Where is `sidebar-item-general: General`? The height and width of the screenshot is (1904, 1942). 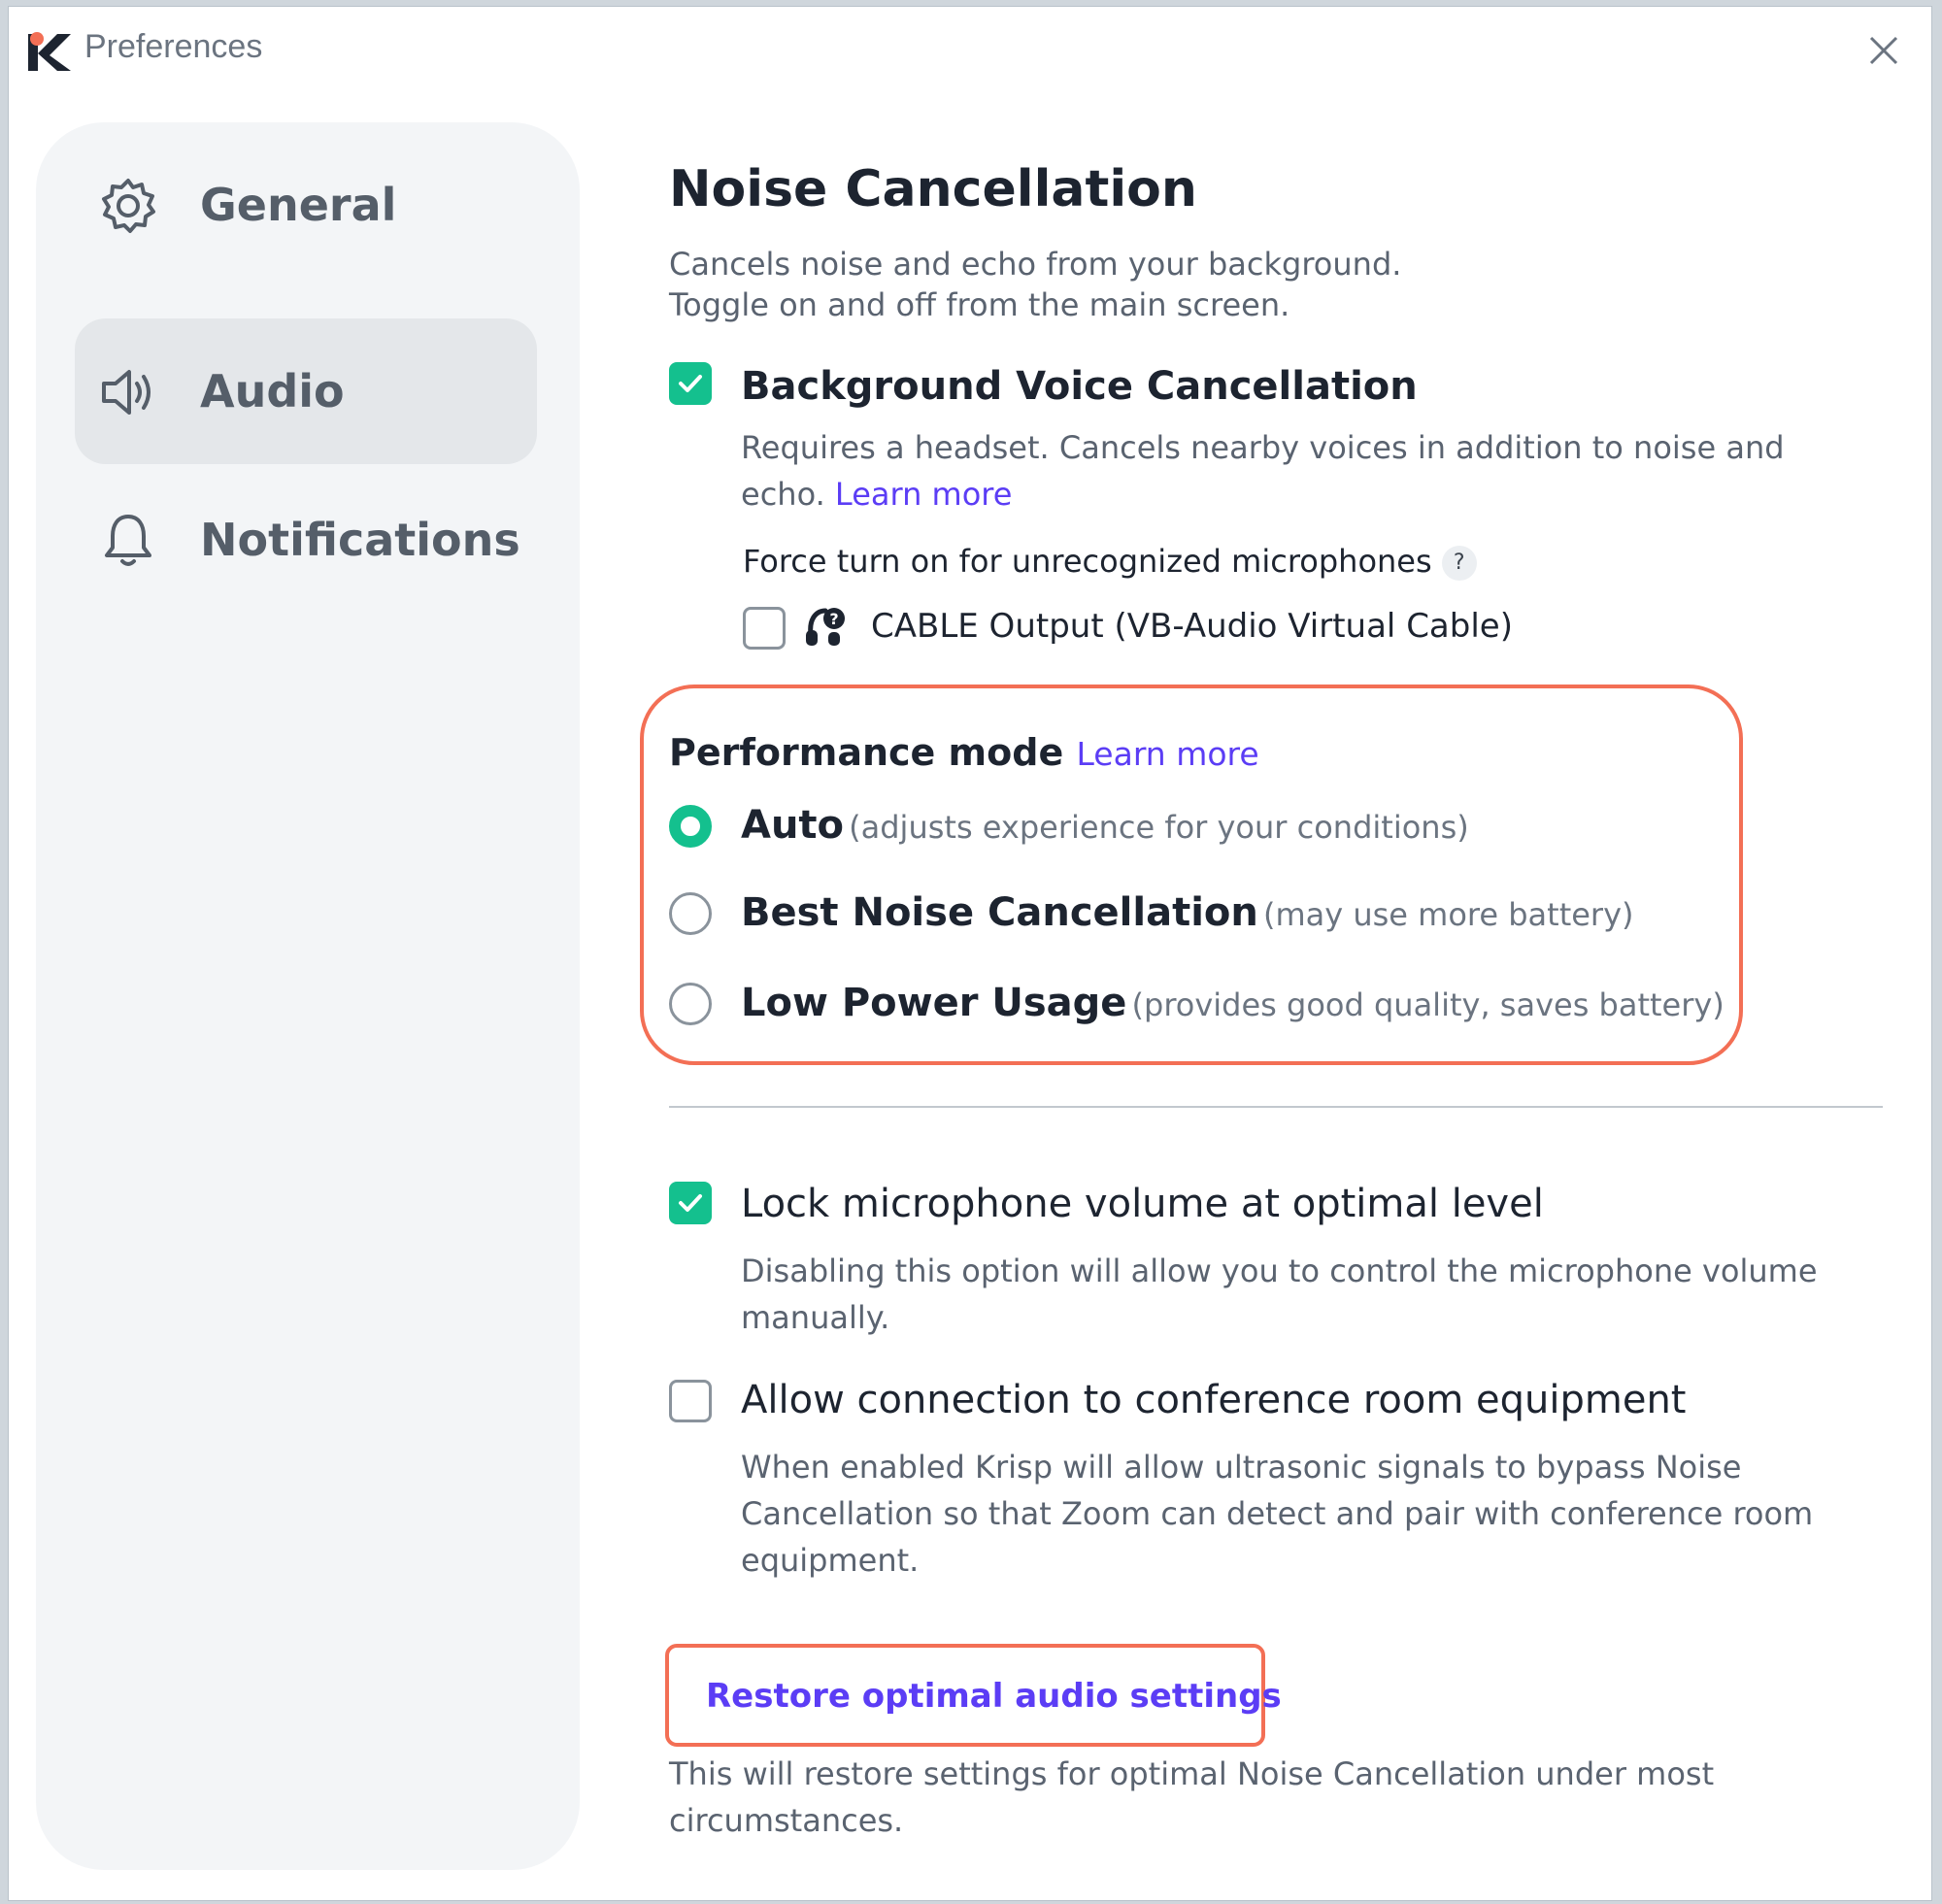
sidebar-item-general: General is located at coordinates (306, 205).